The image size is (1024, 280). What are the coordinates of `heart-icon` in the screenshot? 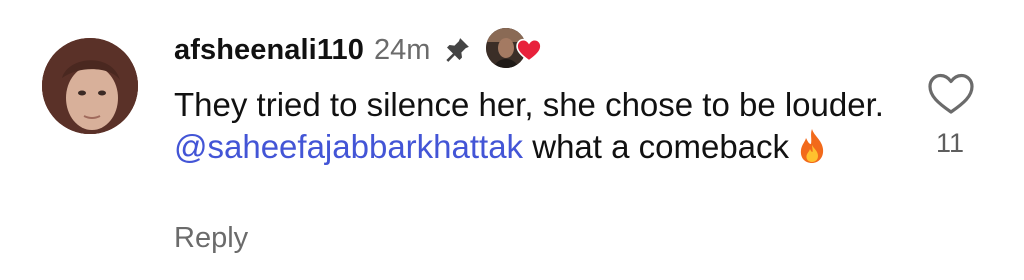 It's located at (529, 50).